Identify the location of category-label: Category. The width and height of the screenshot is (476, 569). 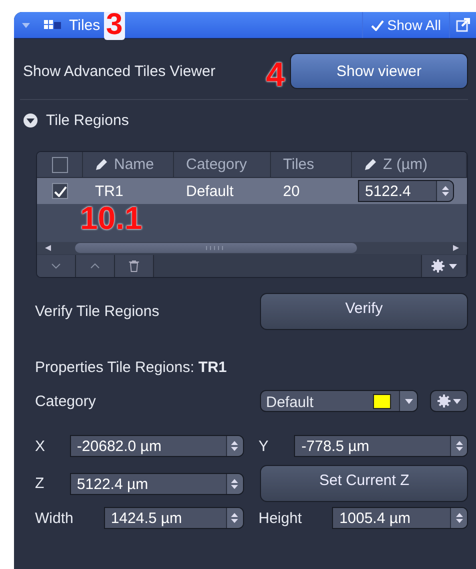
(66, 401).